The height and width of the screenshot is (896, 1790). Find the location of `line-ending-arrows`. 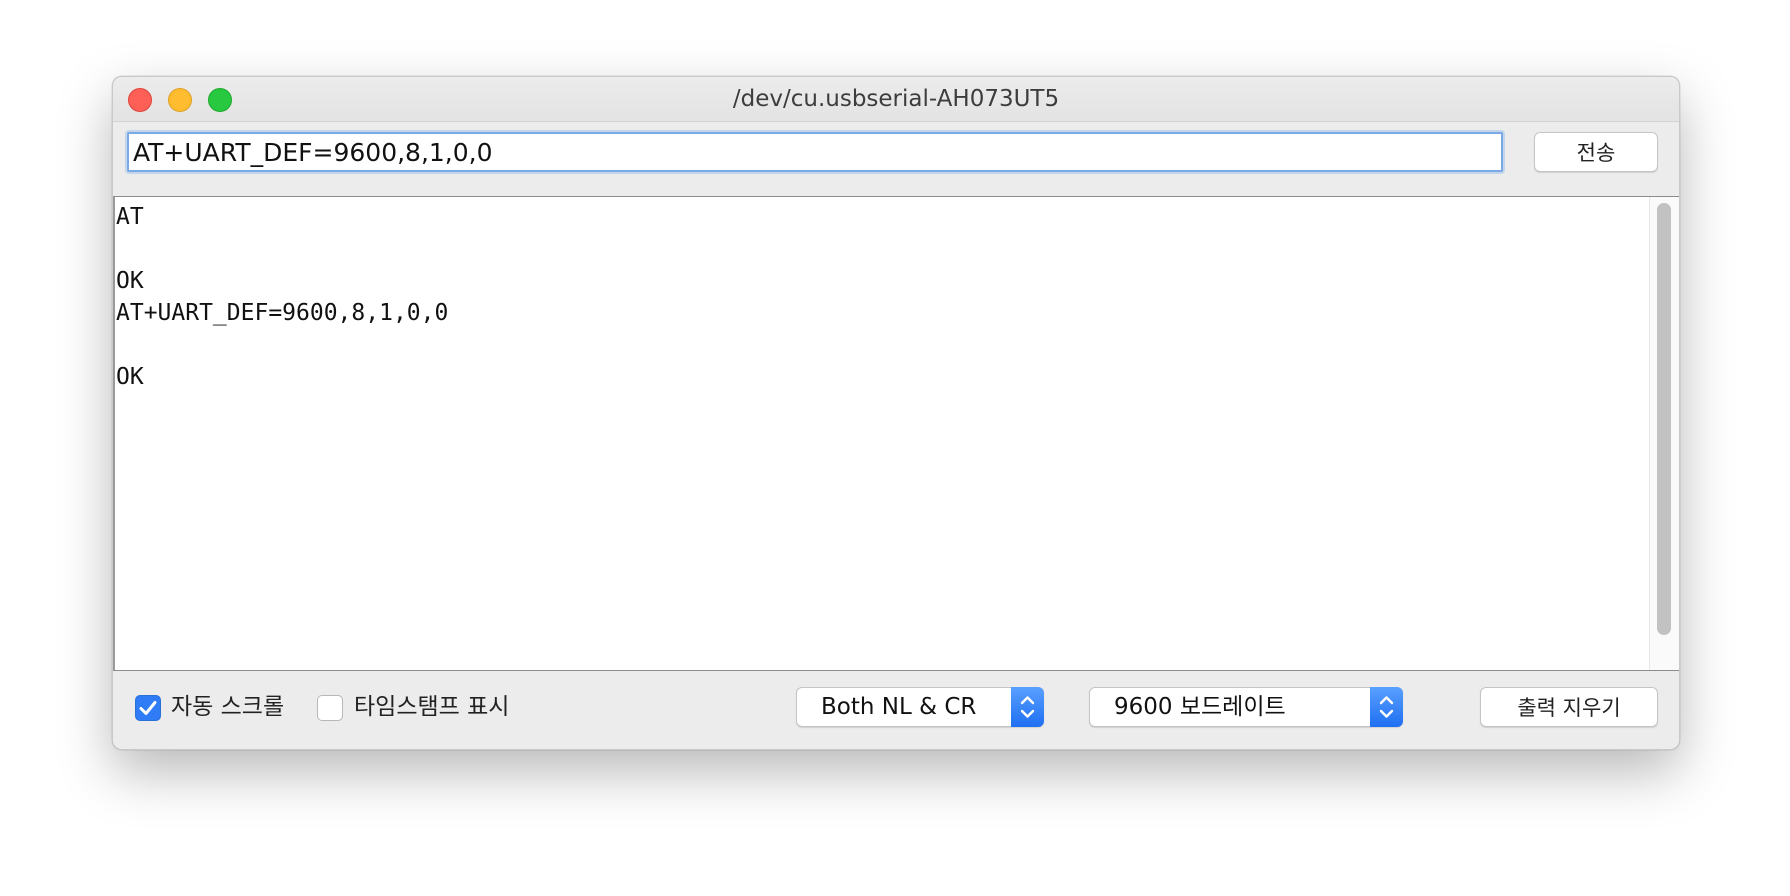

line-ending-arrows is located at coordinates (1027, 707).